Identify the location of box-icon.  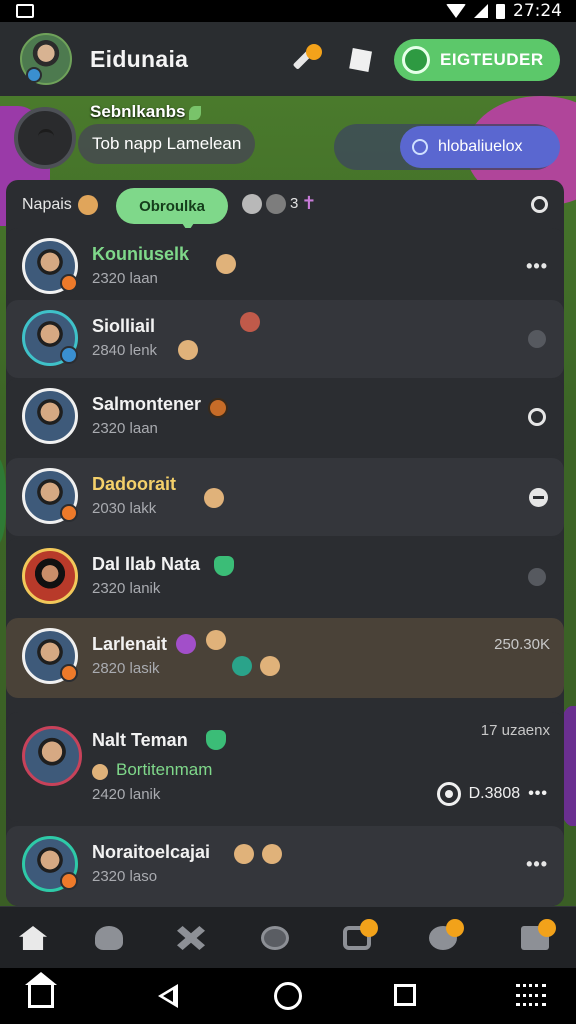
(359, 937).